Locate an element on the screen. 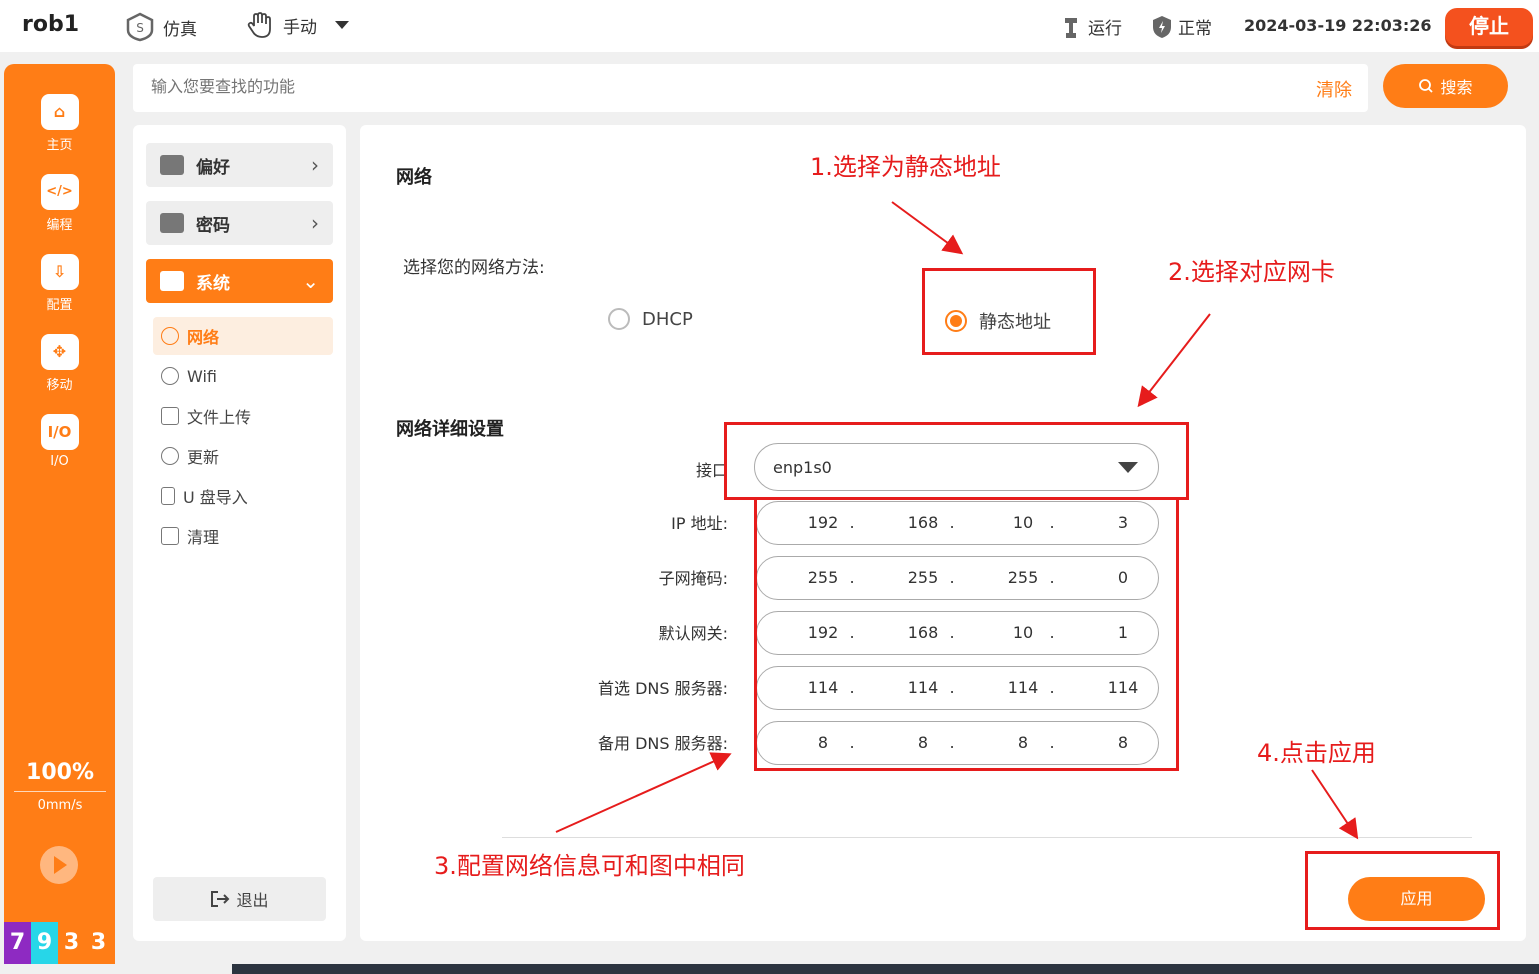  hand-icon is located at coordinates (259, 25).